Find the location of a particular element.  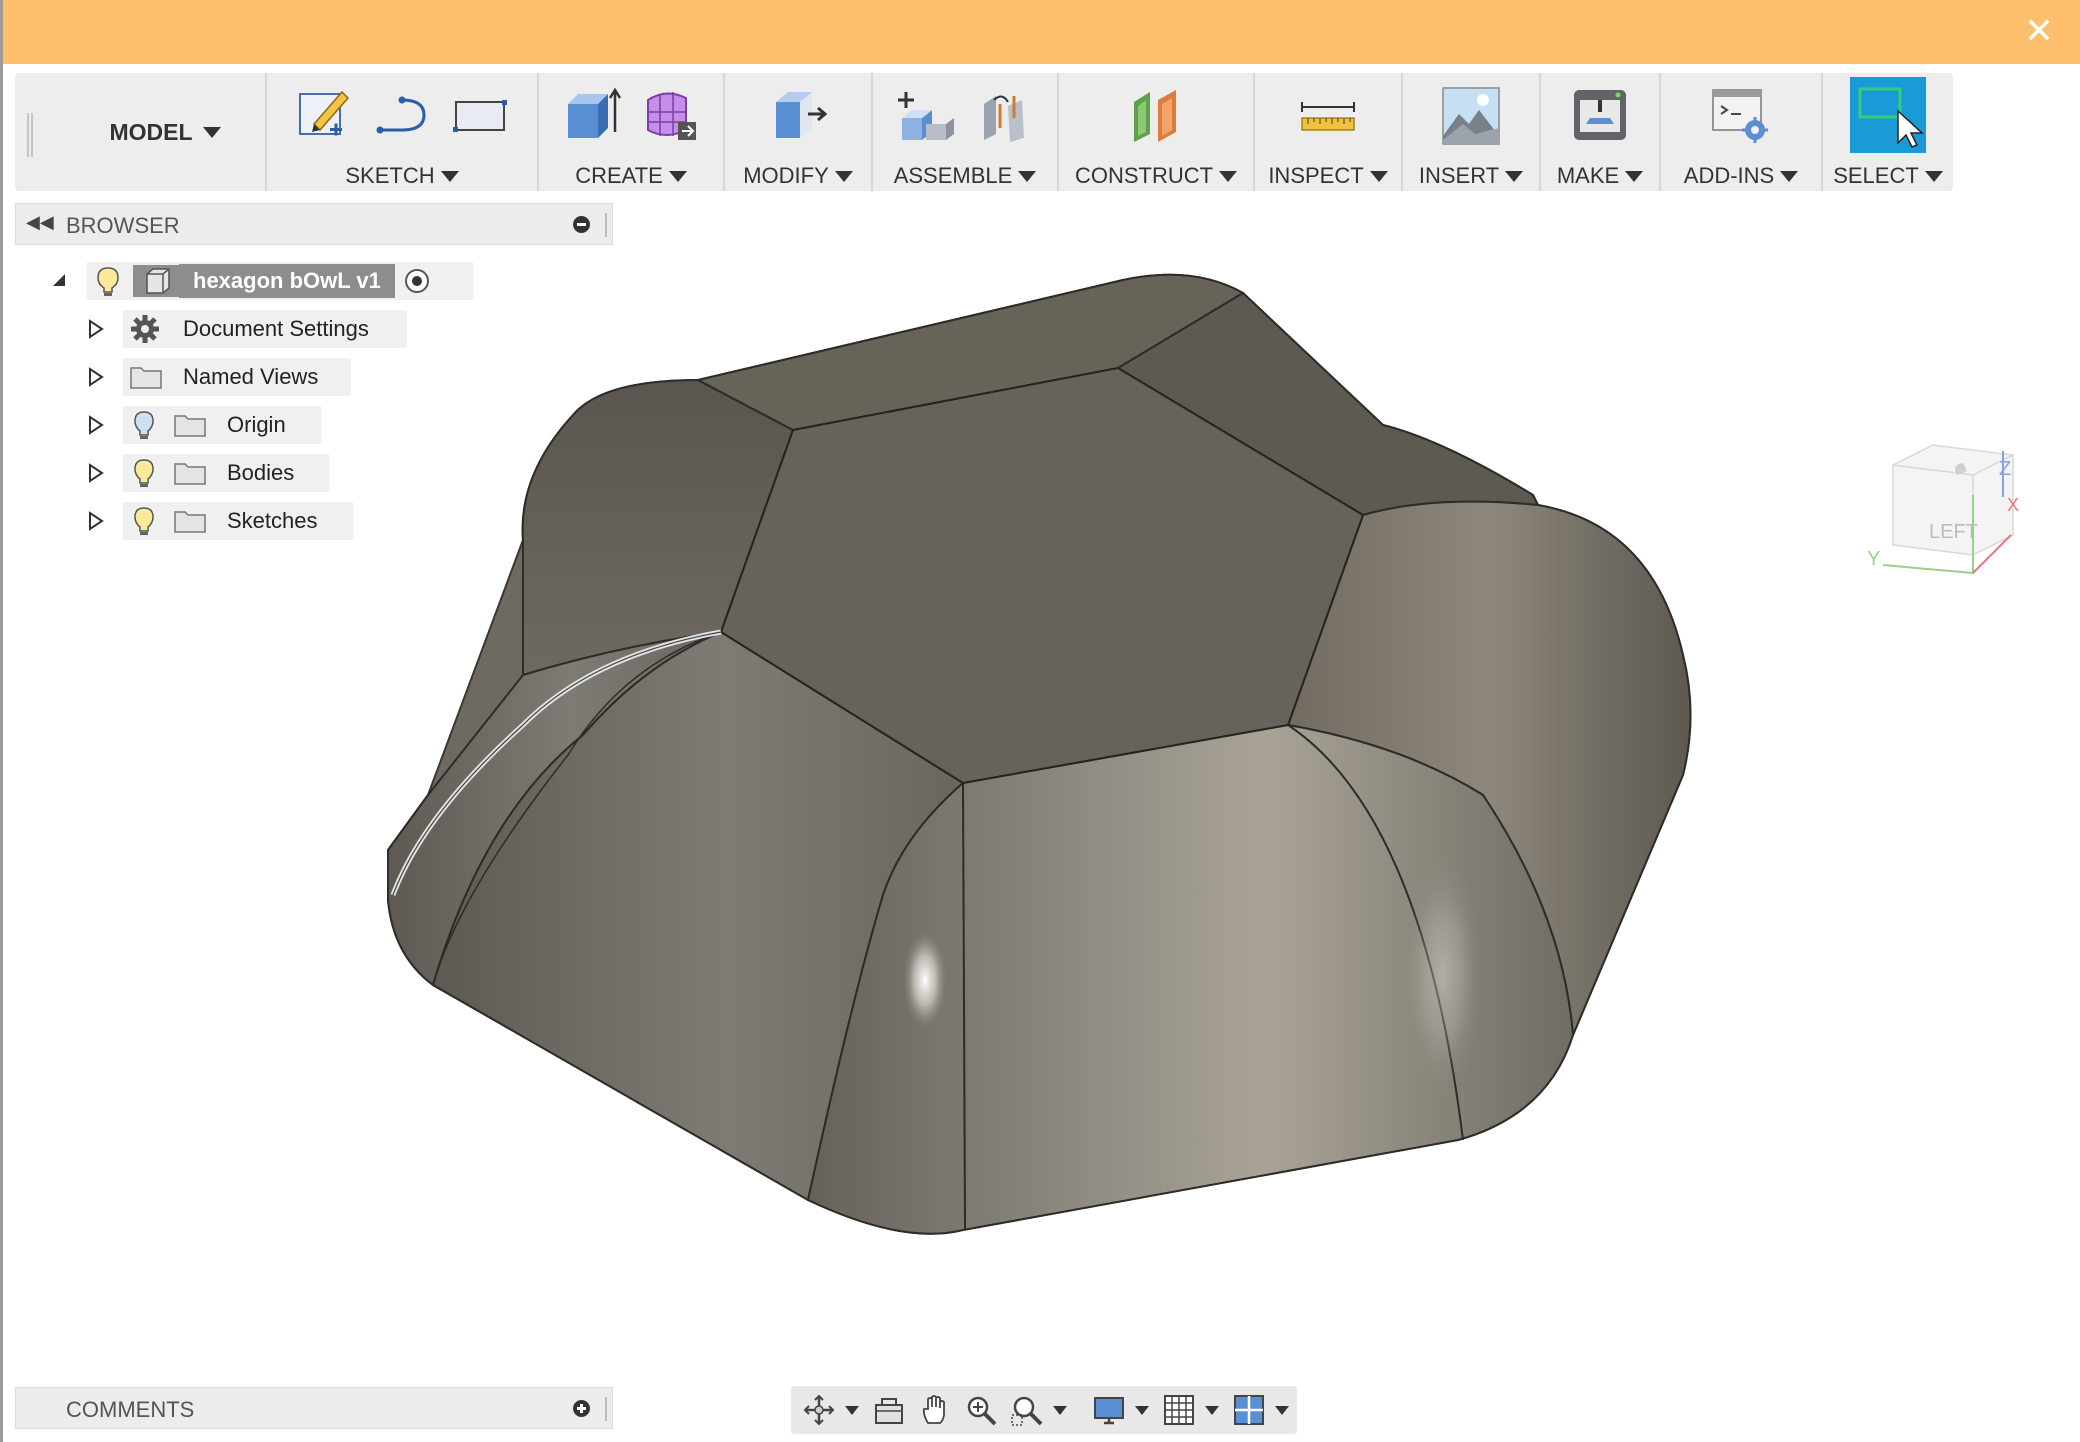

browser-item-label: Document Settings is located at coordinates (276, 328).